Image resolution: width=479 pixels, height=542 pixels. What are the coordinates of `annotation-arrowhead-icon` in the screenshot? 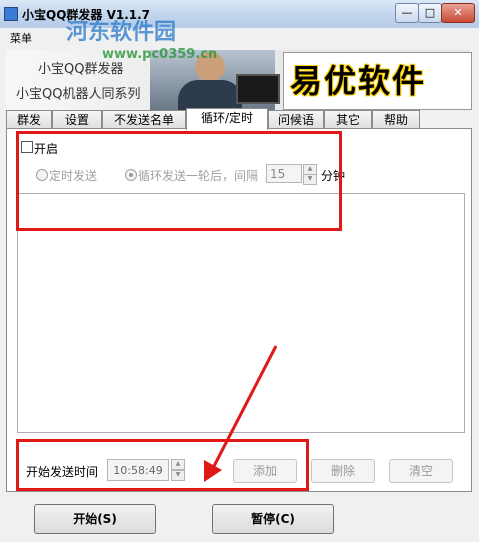 It's located at (213, 471).